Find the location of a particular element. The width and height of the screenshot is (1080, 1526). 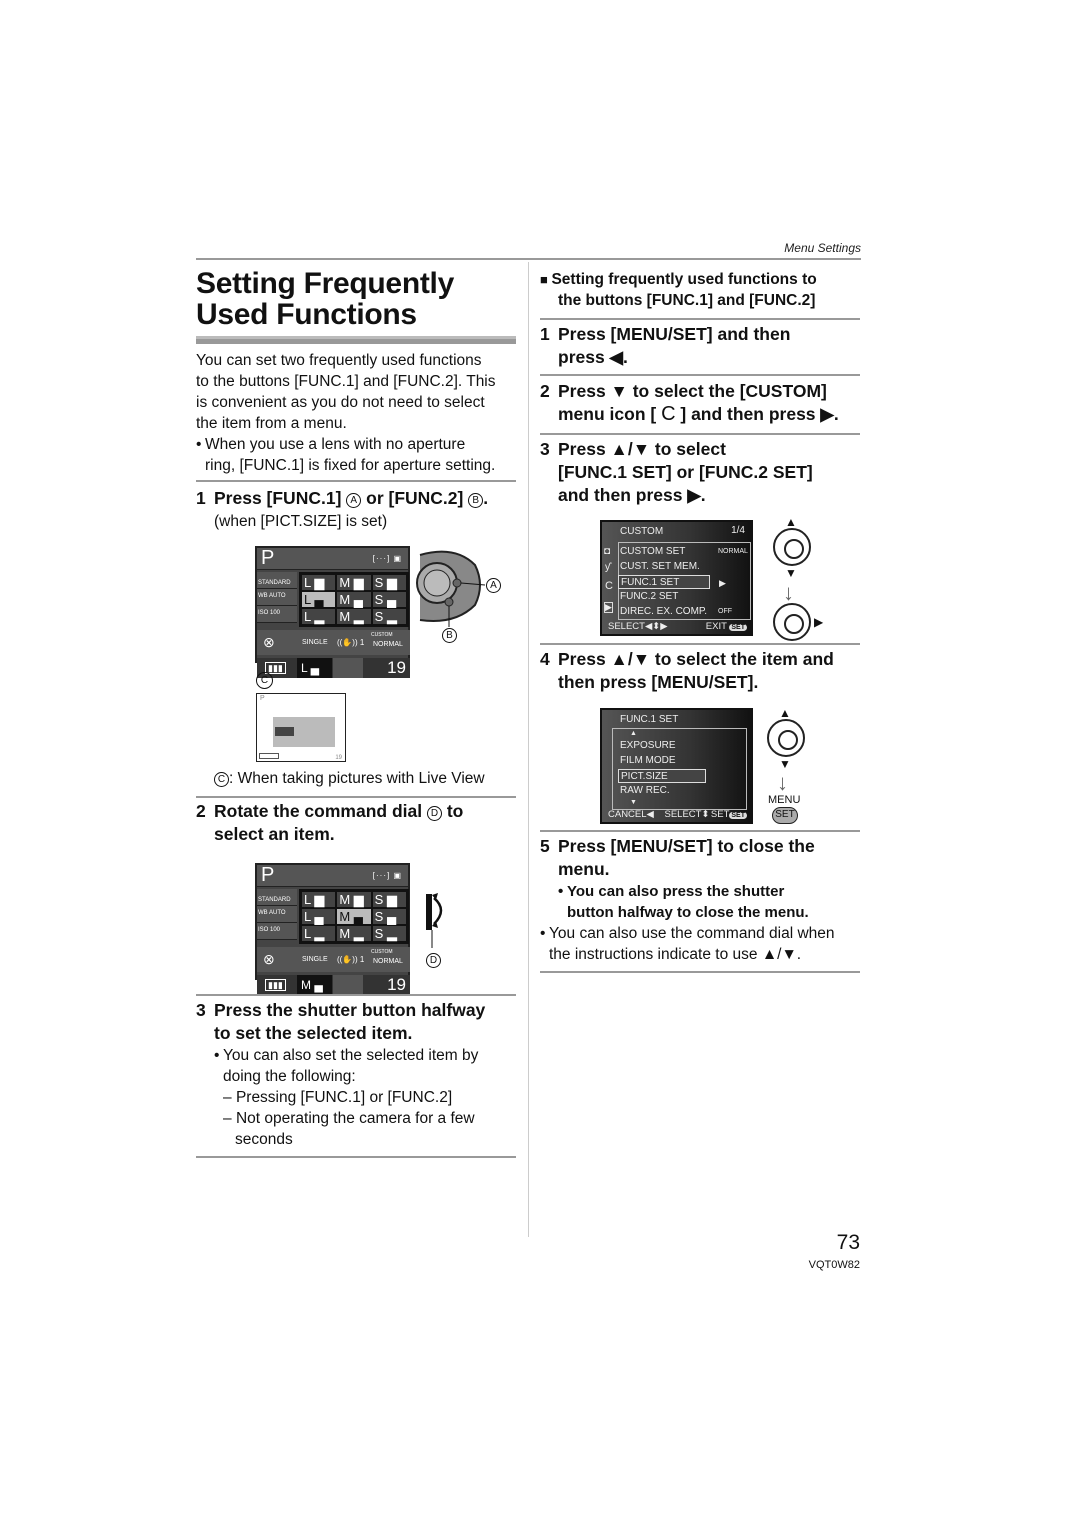

callout-d-label: D is located at coordinates (433, 960).